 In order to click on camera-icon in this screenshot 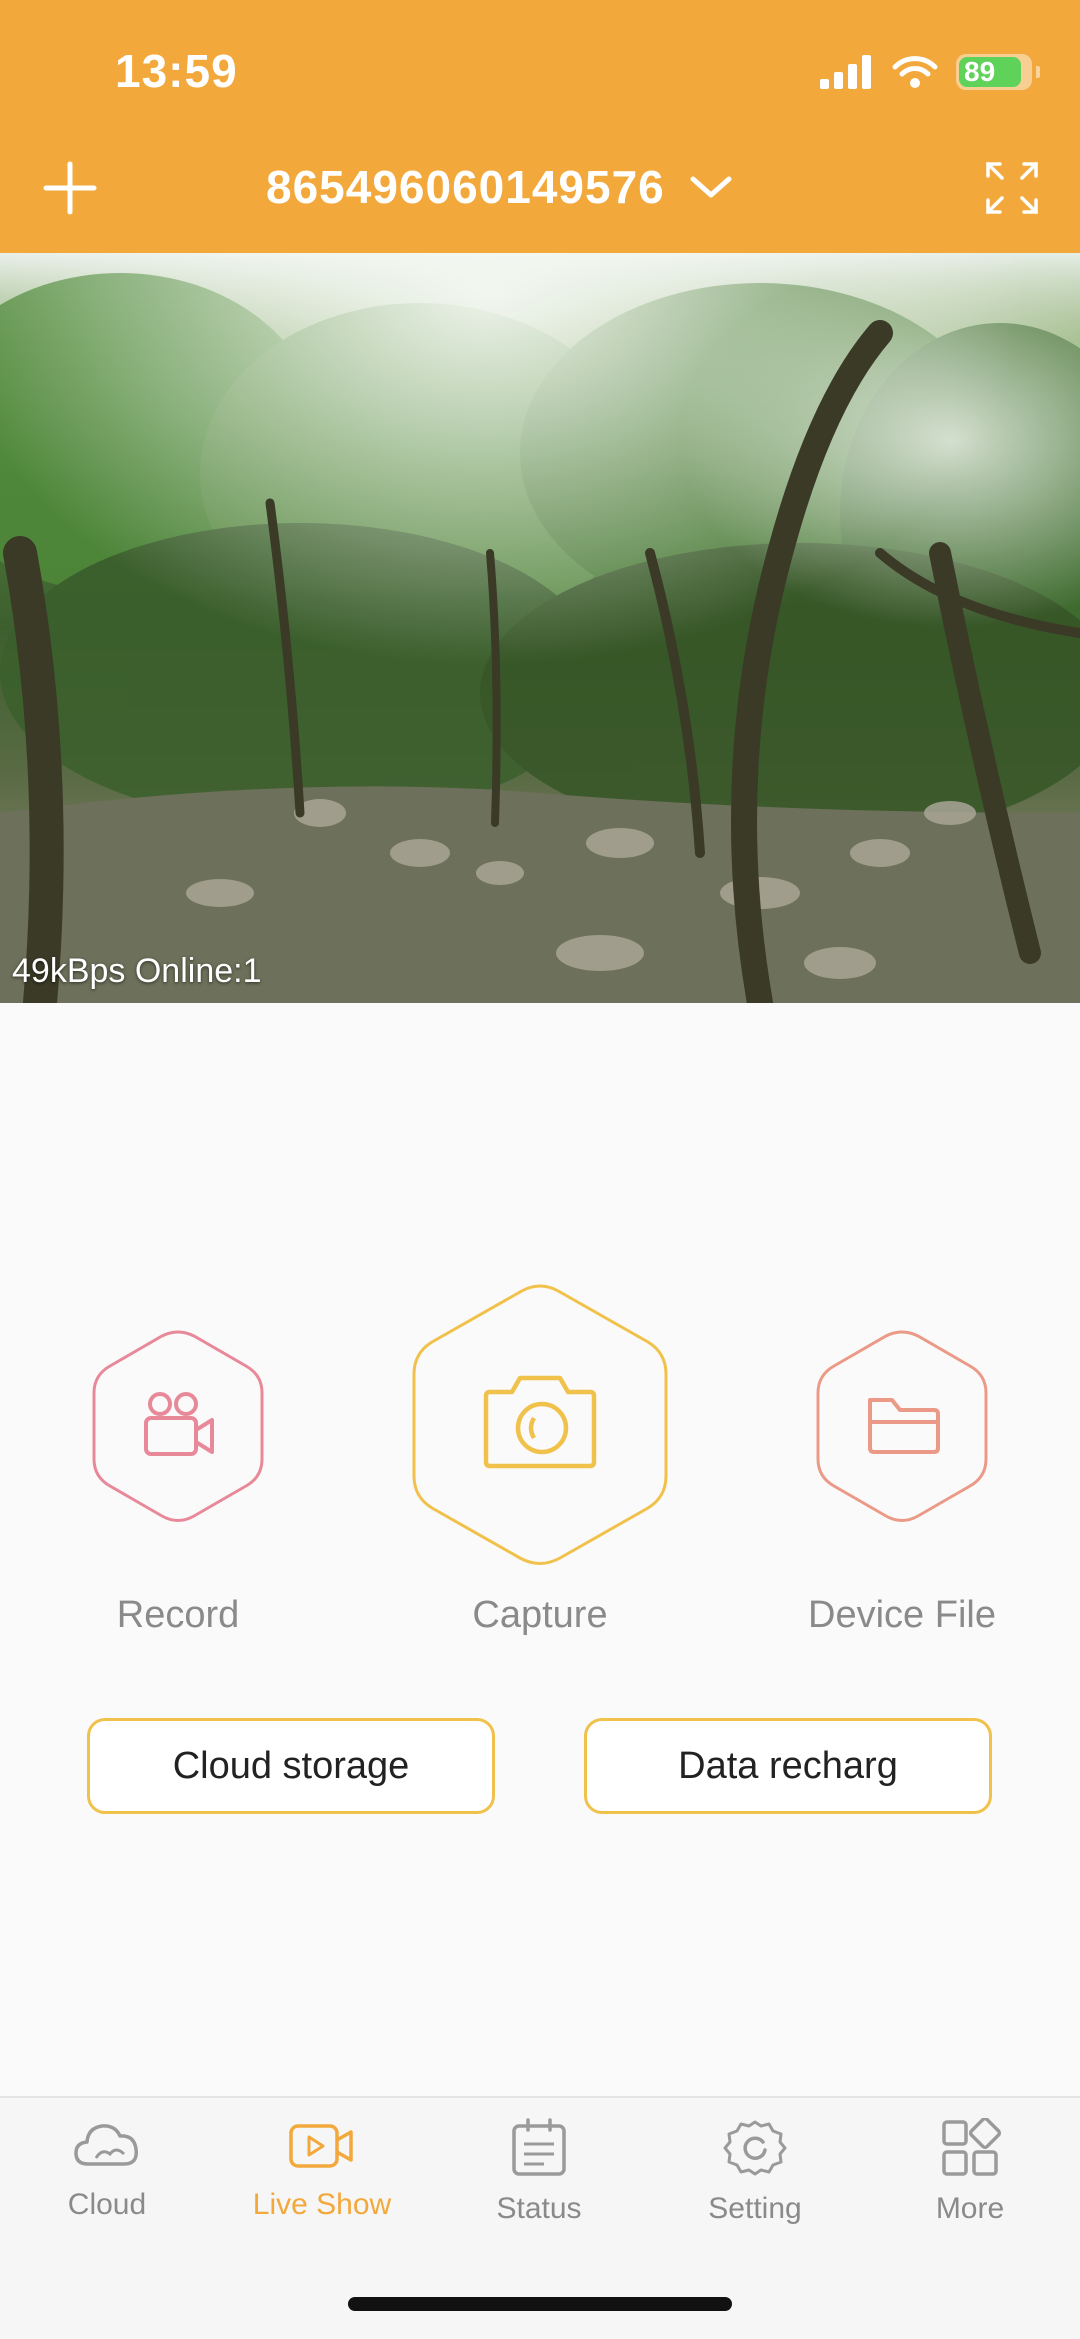, I will do `click(540, 1422)`.